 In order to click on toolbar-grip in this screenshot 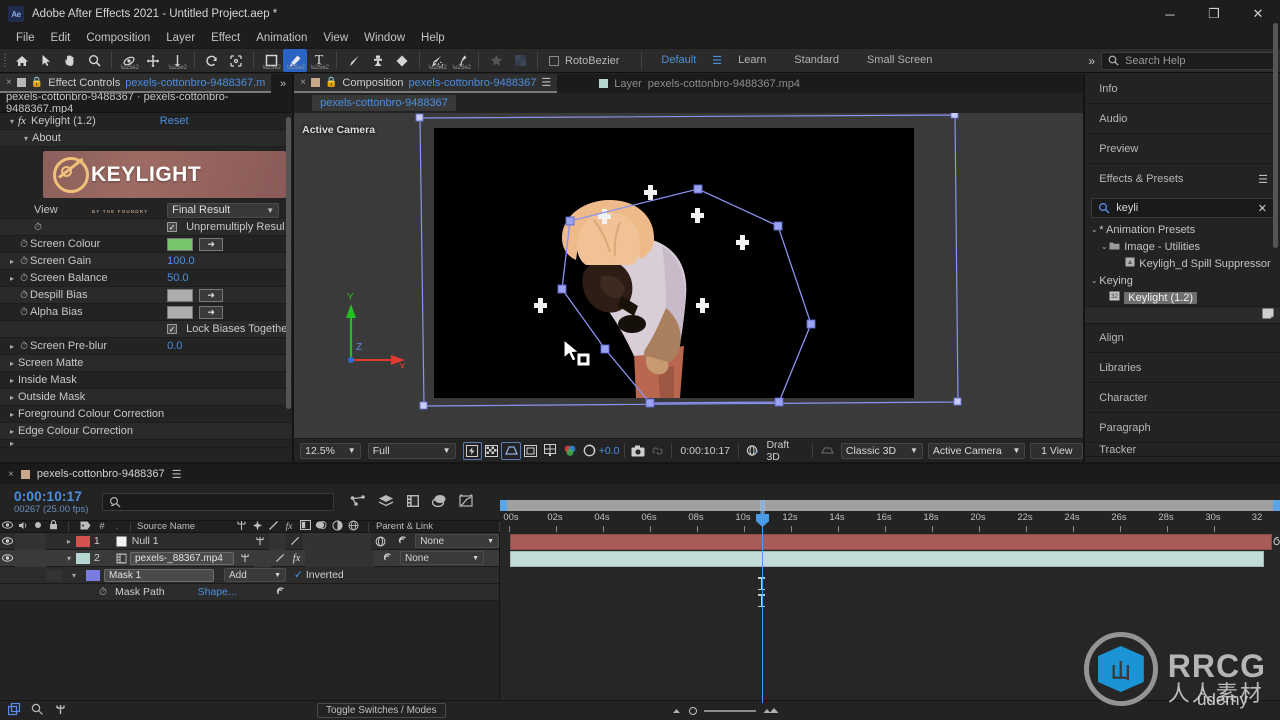, I will do `click(5, 60)`.